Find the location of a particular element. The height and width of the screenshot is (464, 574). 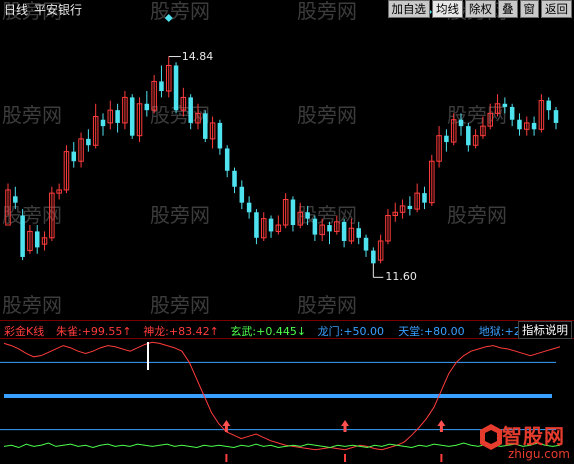

period-label: 日线 is located at coordinates (16, 10).